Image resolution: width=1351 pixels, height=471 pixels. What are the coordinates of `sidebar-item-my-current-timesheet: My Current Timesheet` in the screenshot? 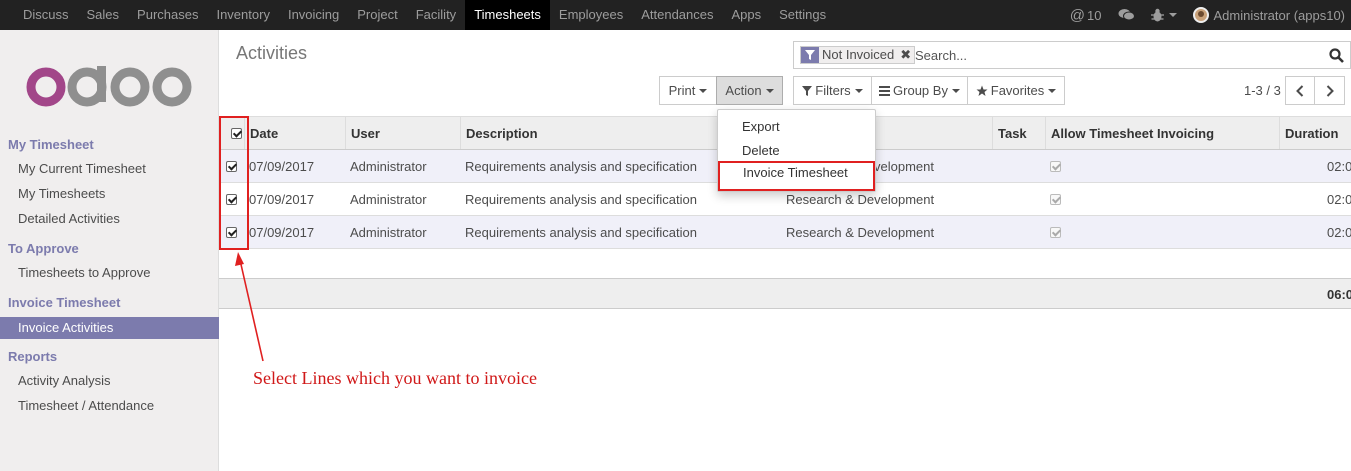 It's located at (109, 169).